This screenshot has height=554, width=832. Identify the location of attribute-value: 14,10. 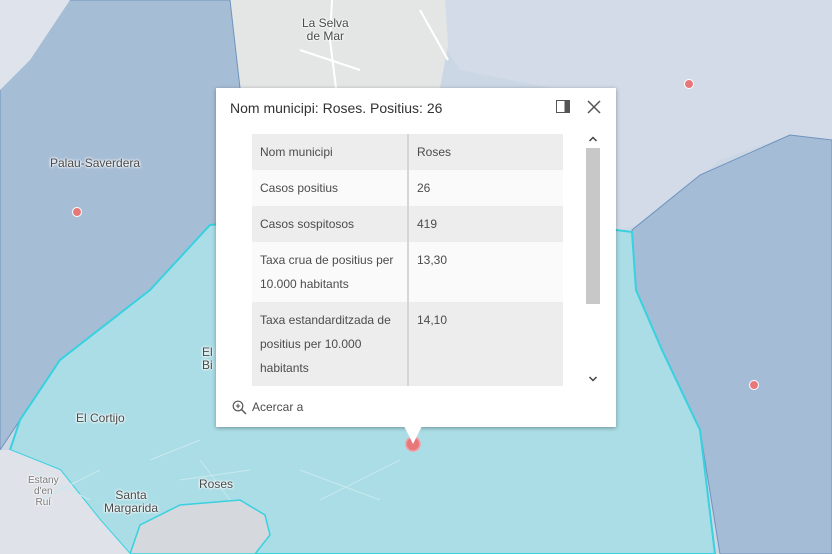
(485, 344).